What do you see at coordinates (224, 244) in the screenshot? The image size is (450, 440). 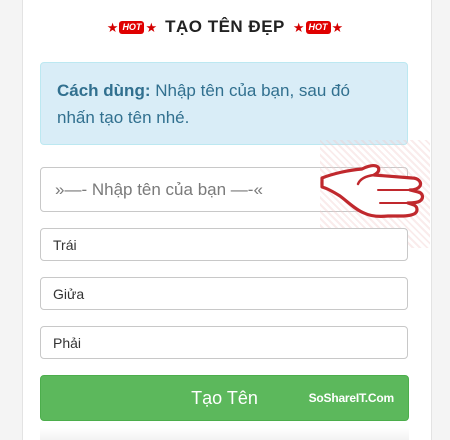 I see `left-decoration-field` at bounding box center [224, 244].